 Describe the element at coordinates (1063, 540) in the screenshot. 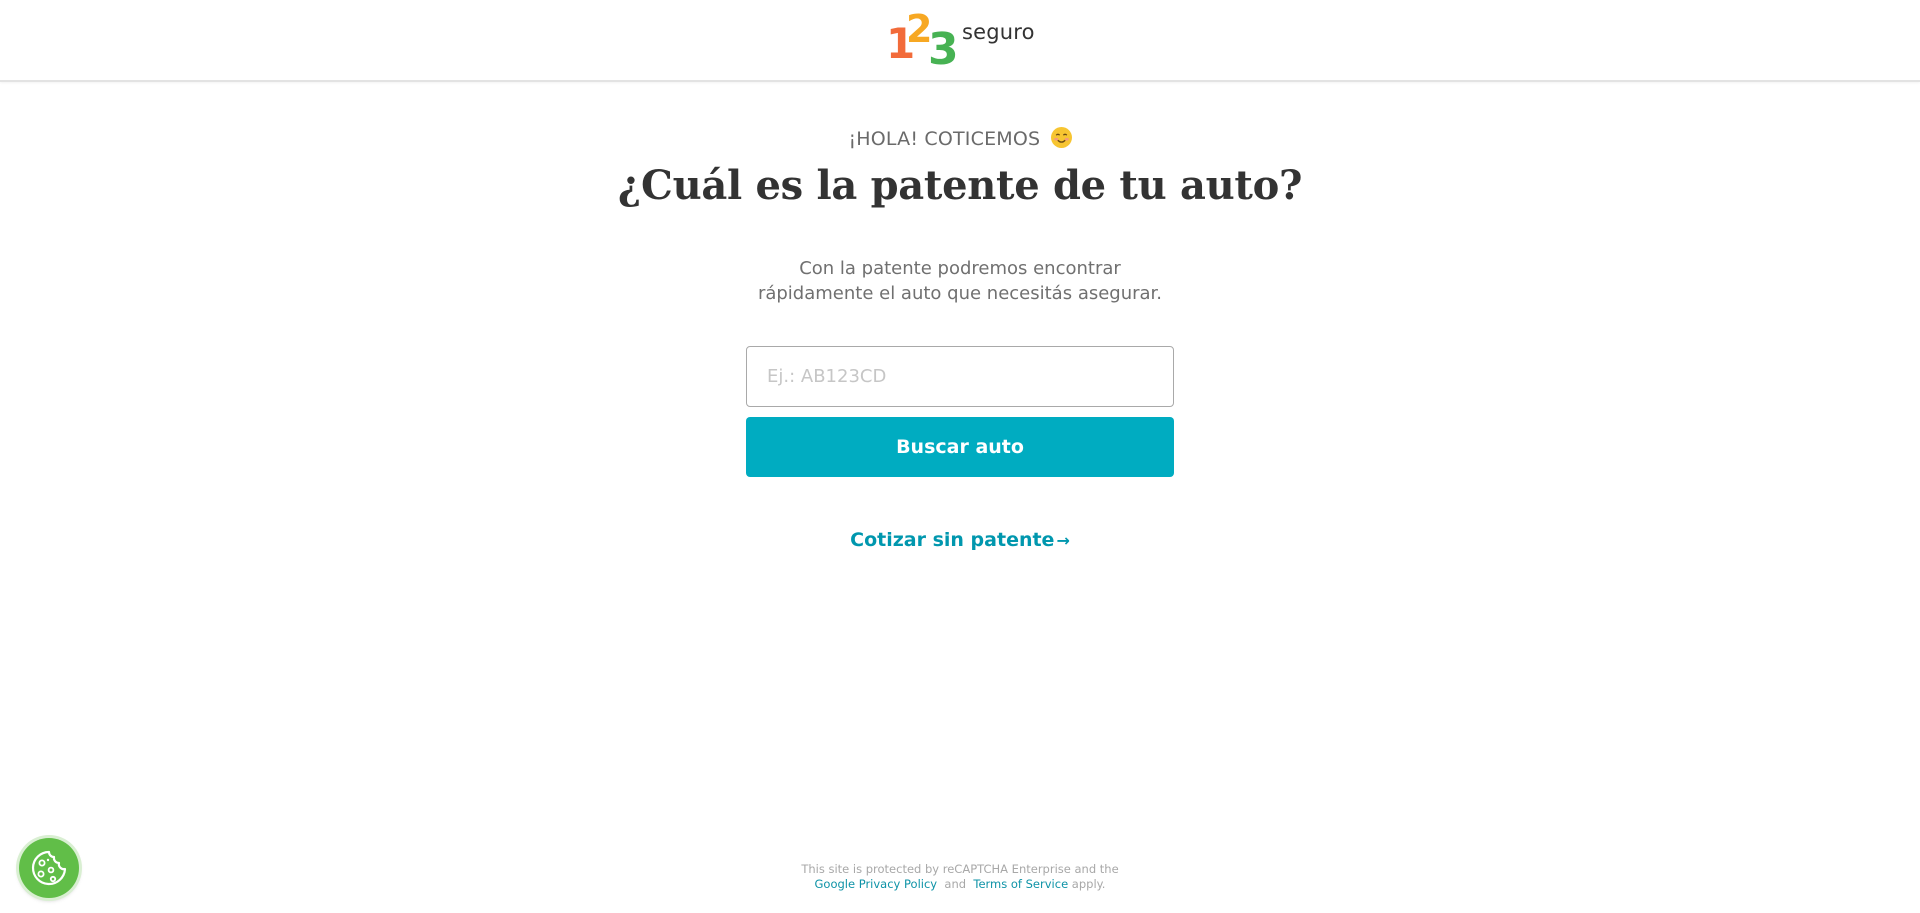

I see `arrow-right-icon: →` at that location.